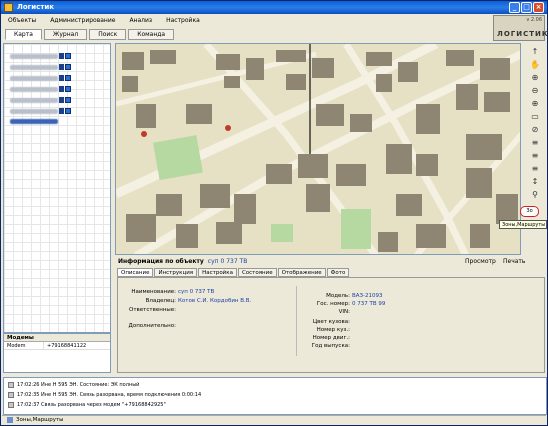 The width and height of the screenshot is (548, 426). What do you see at coordinates (8, 7) in the screenshot?
I see `app-icon` at bounding box center [8, 7].